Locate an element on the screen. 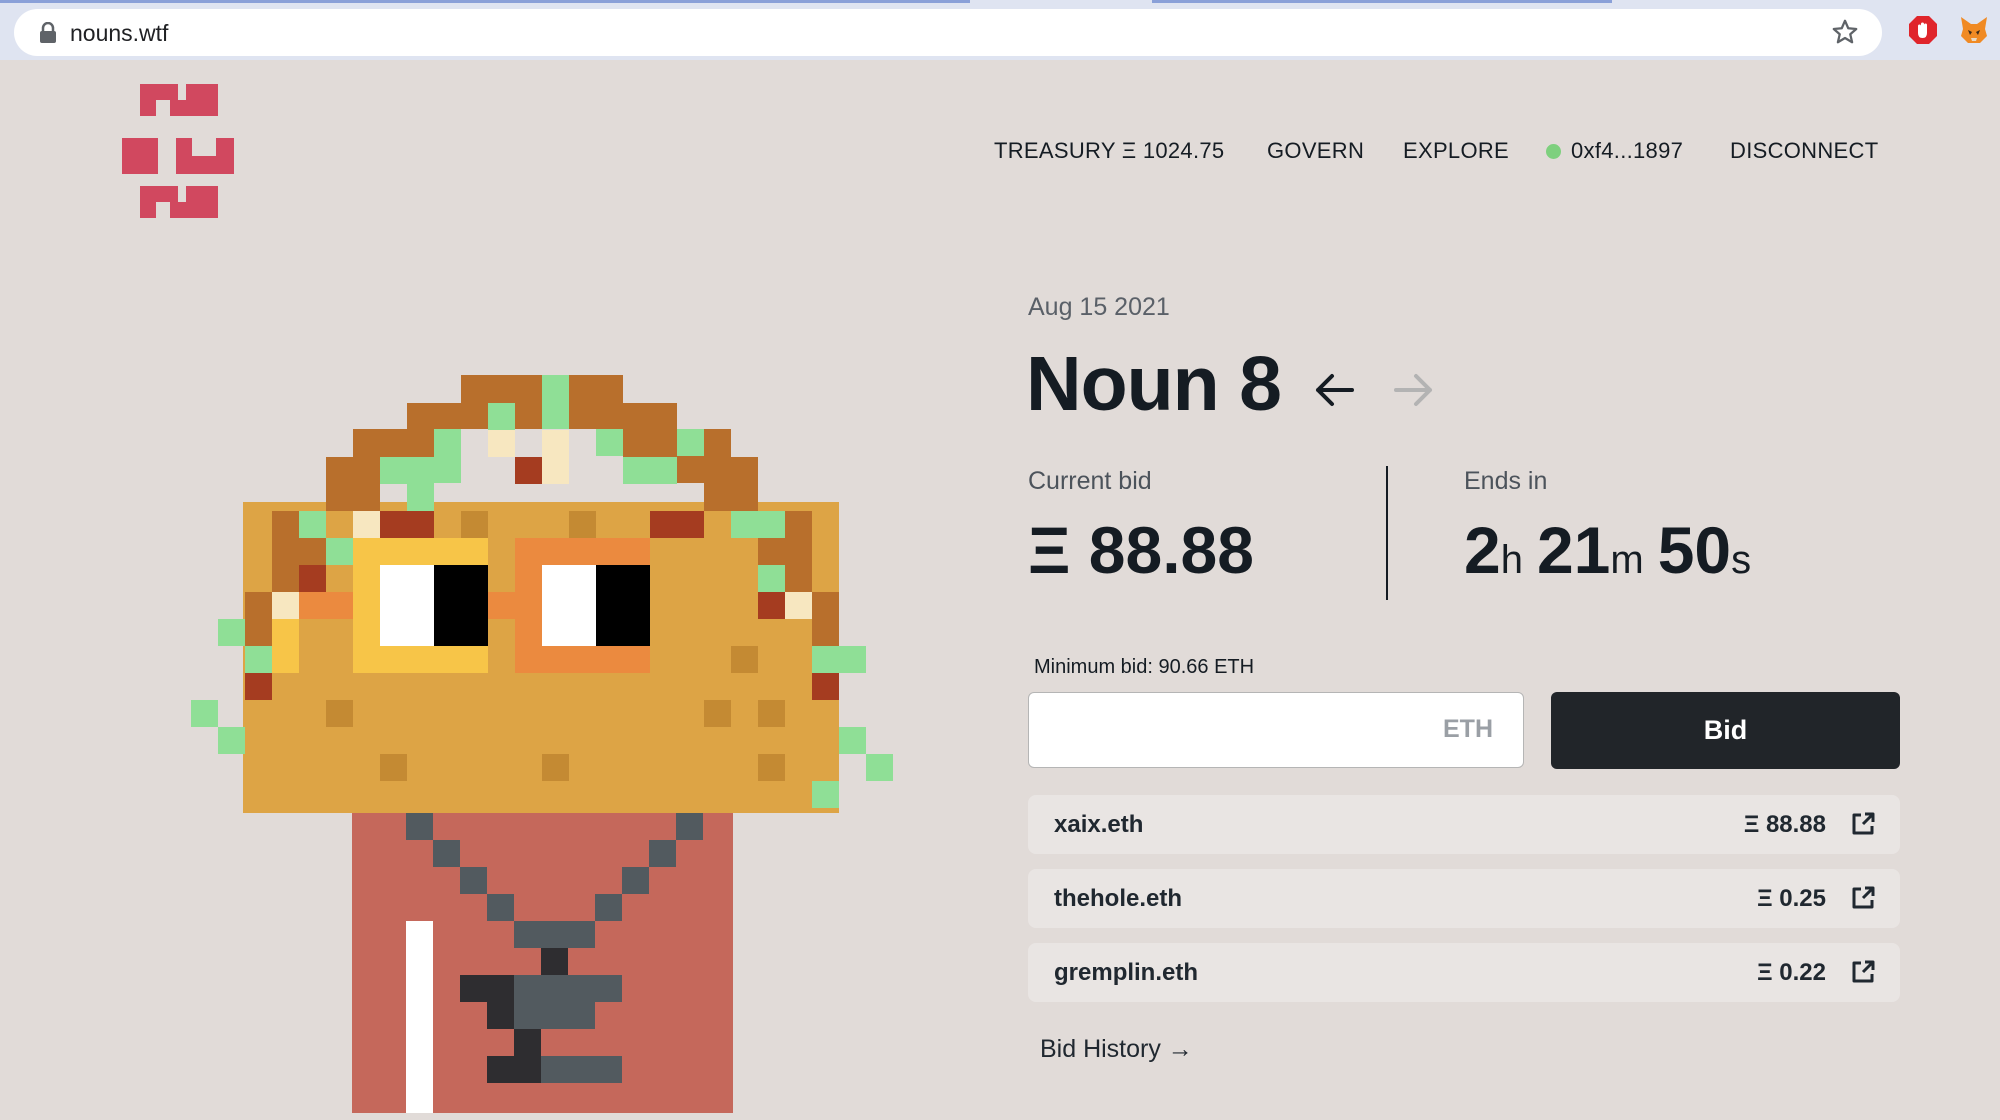 The width and height of the screenshot is (2000, 1120). metamask-icon is located at coordinates (1974, 30).